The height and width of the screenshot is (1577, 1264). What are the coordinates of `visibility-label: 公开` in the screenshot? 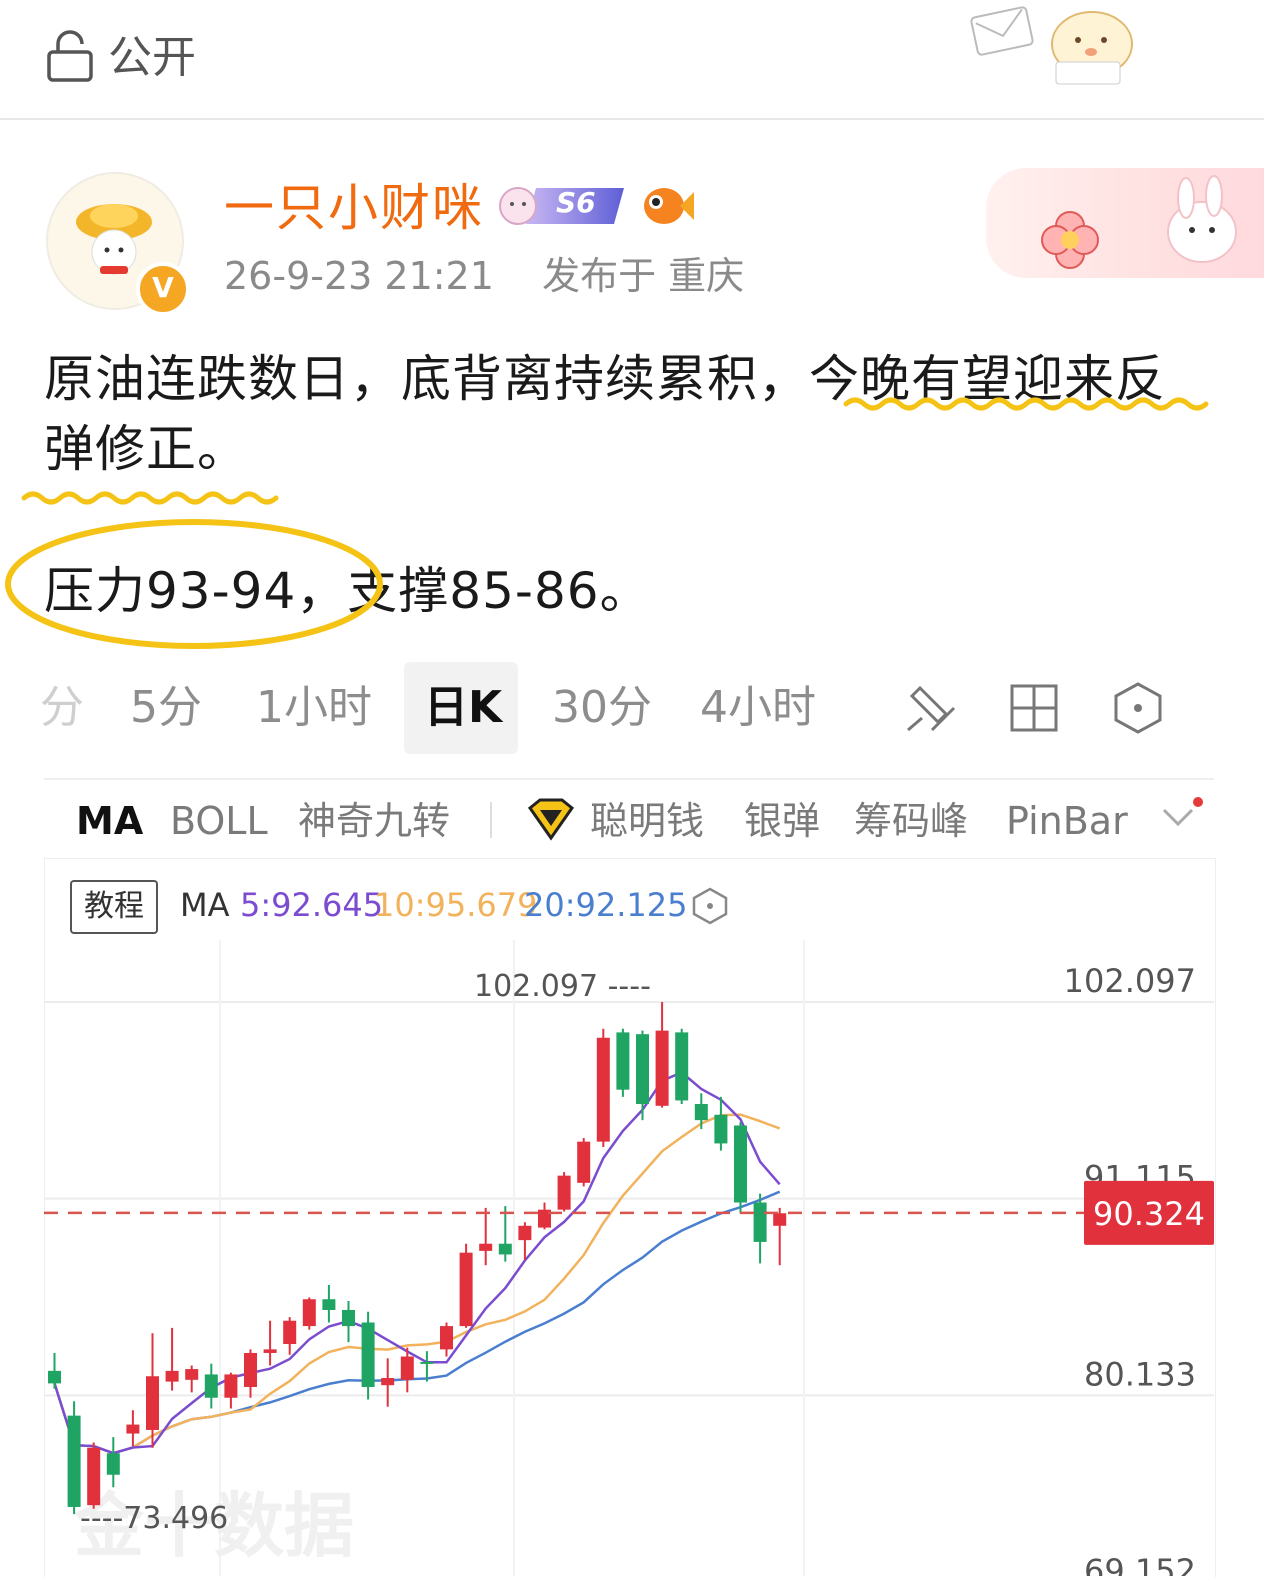 It's located at (152, 58).